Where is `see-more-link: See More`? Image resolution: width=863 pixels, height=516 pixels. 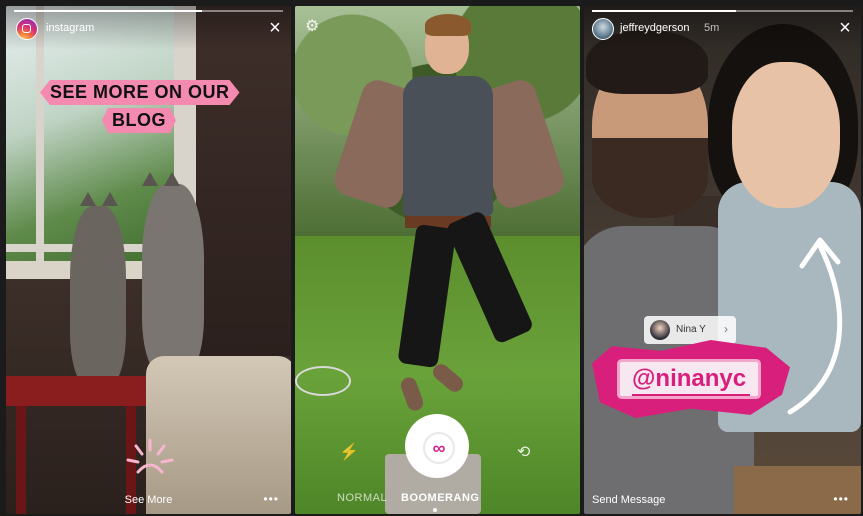 see-more-link: See More is located at coordinates (148, 500).